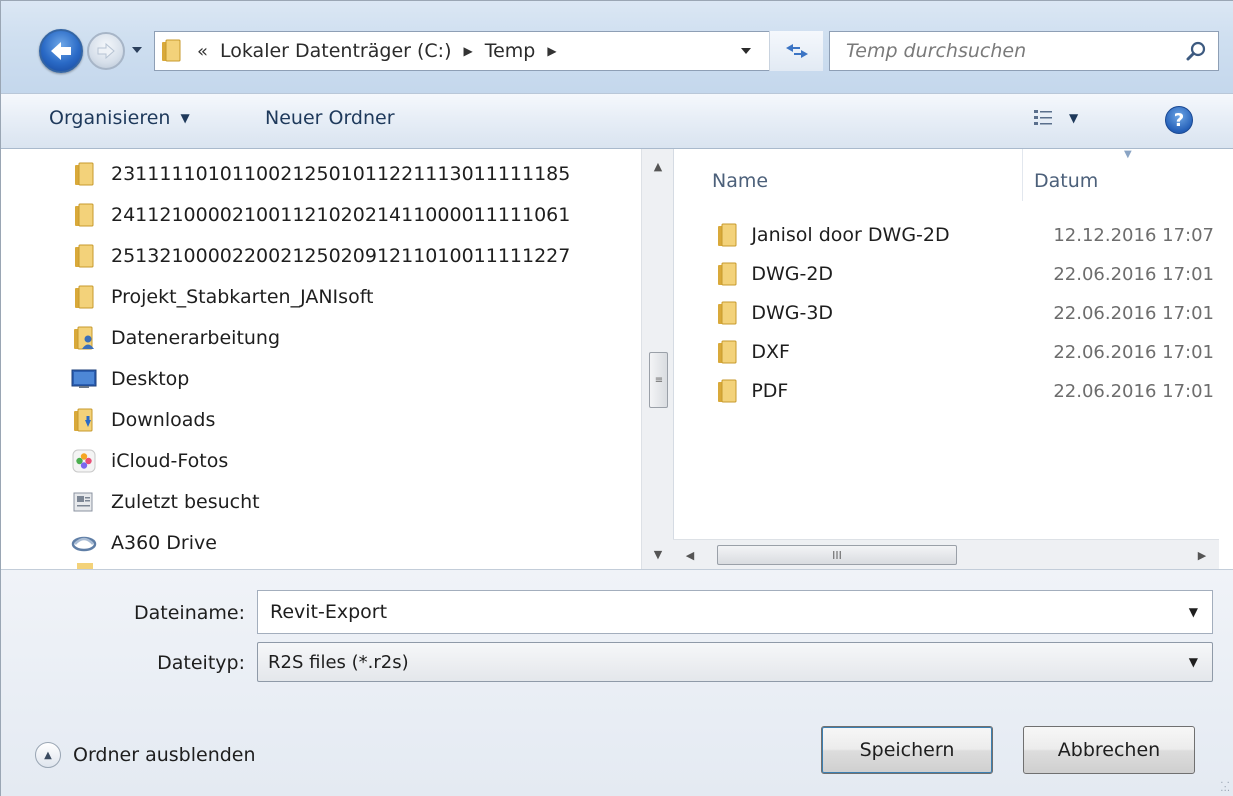  I want to click on hide-folders-button: ▲ Ordner ausblenden, so click(145, 755).